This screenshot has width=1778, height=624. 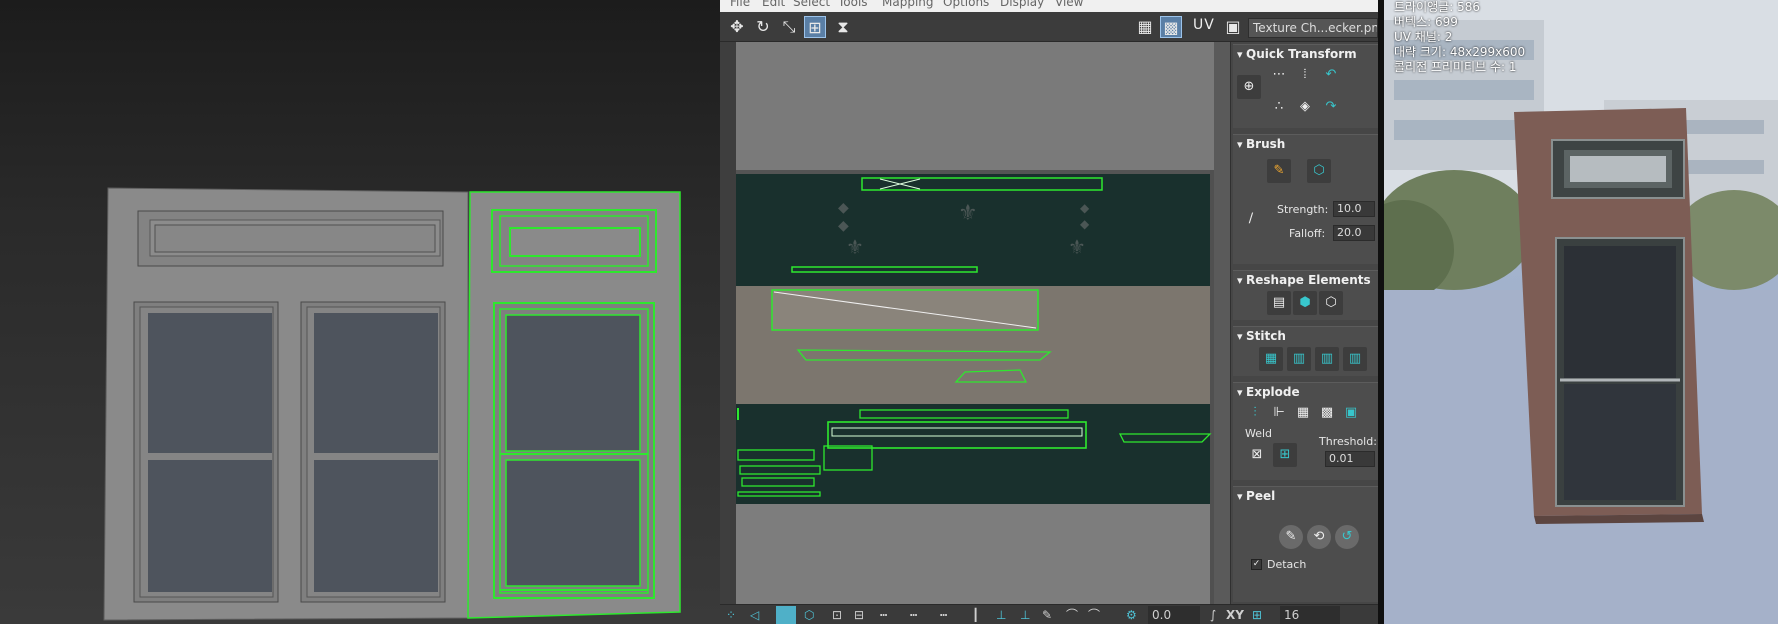 I want to click on strength-spinner: 10.0, so click(x=1354, y=209).